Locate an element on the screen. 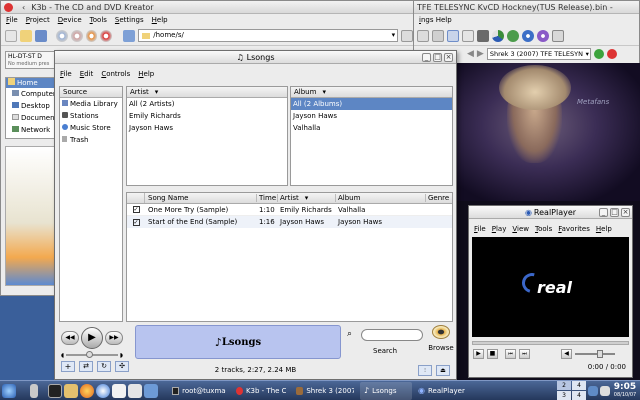 Image resolution: width=640 pixels, height=400 pixels. rp-menu-file: File is located at coordinates (480, 229).